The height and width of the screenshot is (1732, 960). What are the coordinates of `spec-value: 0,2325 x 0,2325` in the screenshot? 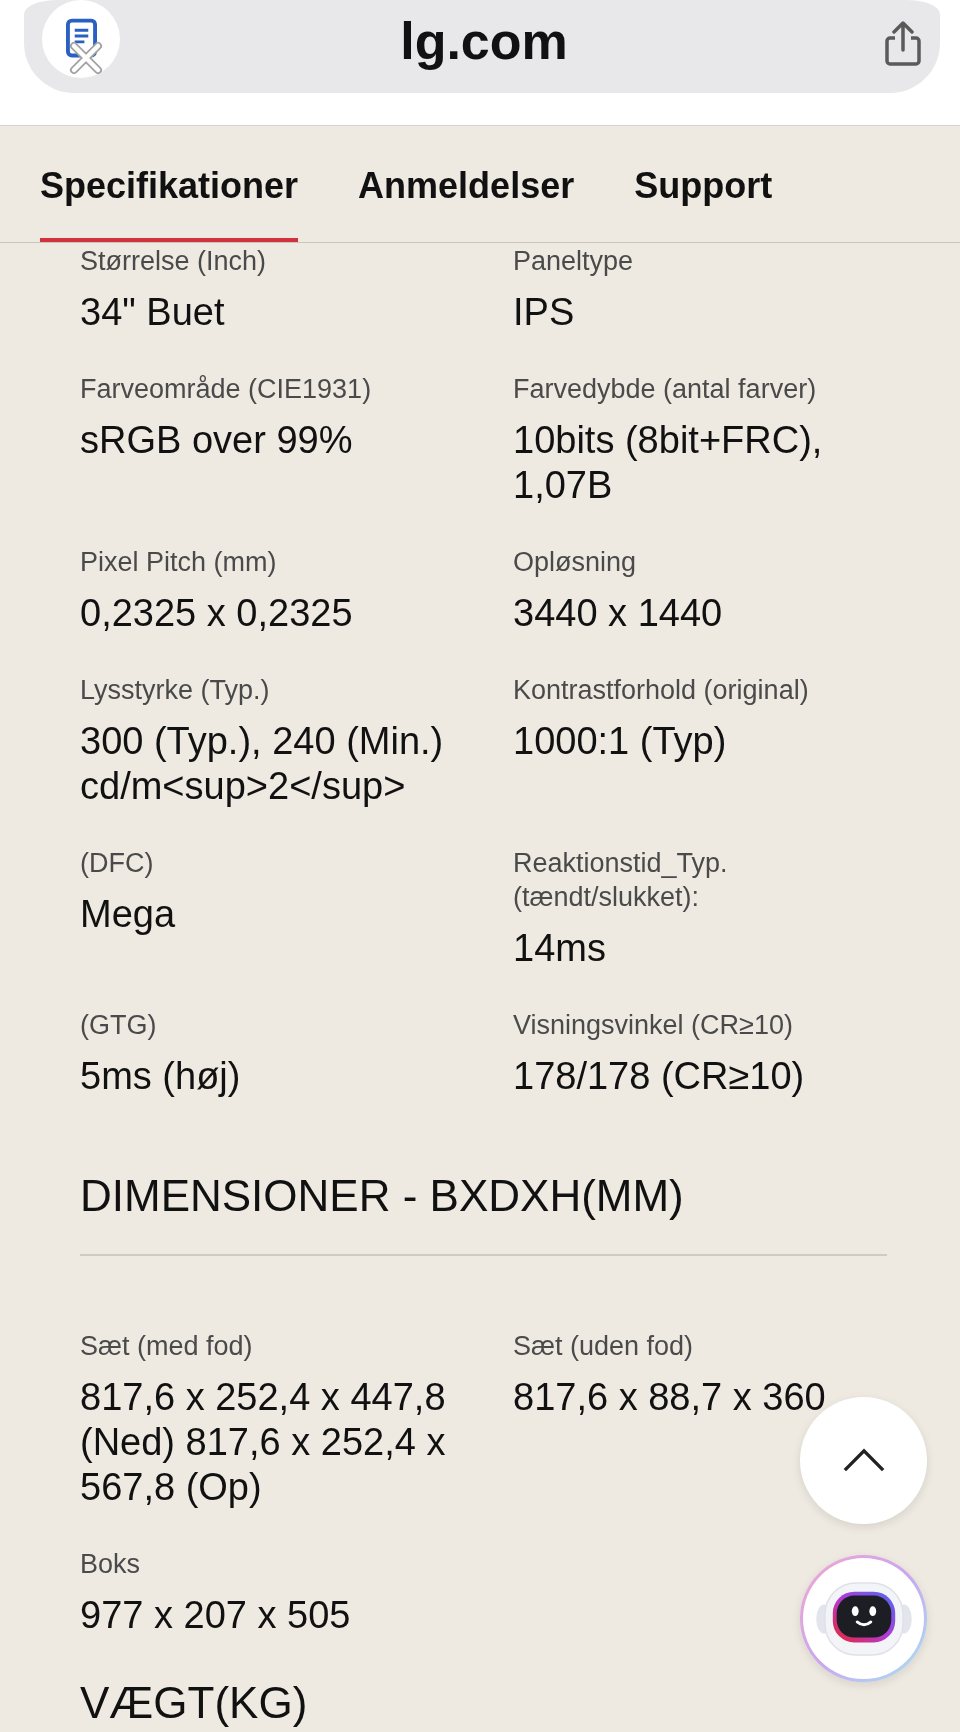 It's located at (217, 613).